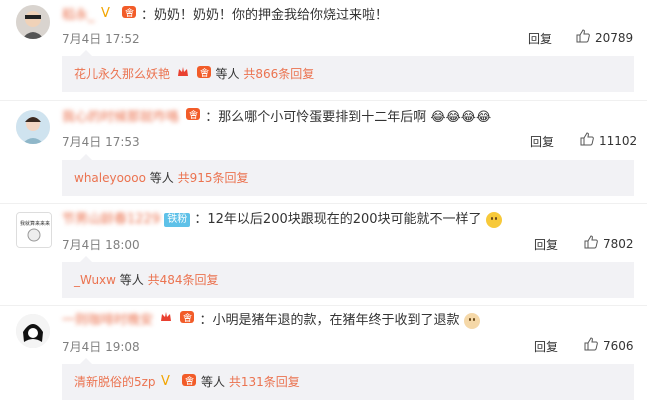  I want to click on sub-reply-username: whaleyoooo, so click(110, 178).